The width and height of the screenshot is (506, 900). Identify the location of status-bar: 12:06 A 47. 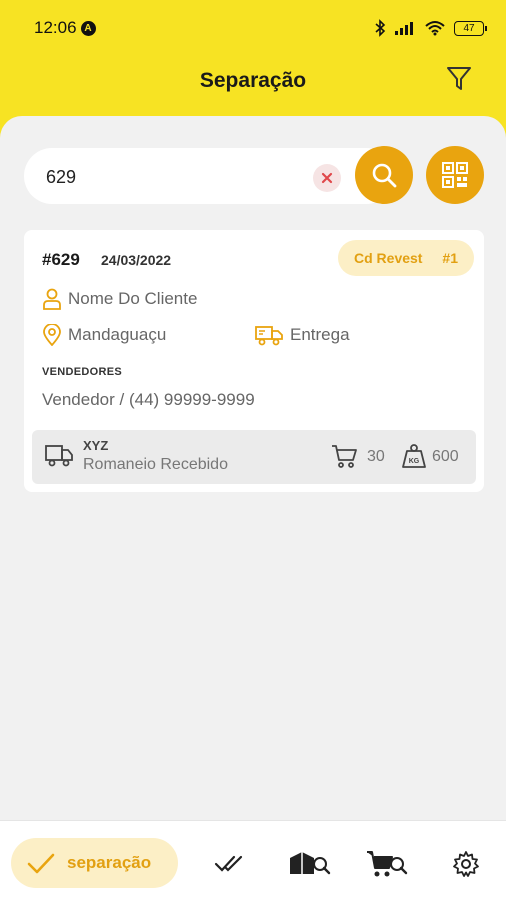
(253, 28).